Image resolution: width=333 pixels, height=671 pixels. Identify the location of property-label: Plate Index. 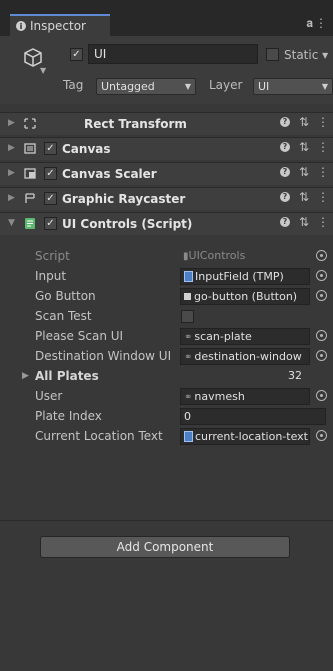
(68, 416).